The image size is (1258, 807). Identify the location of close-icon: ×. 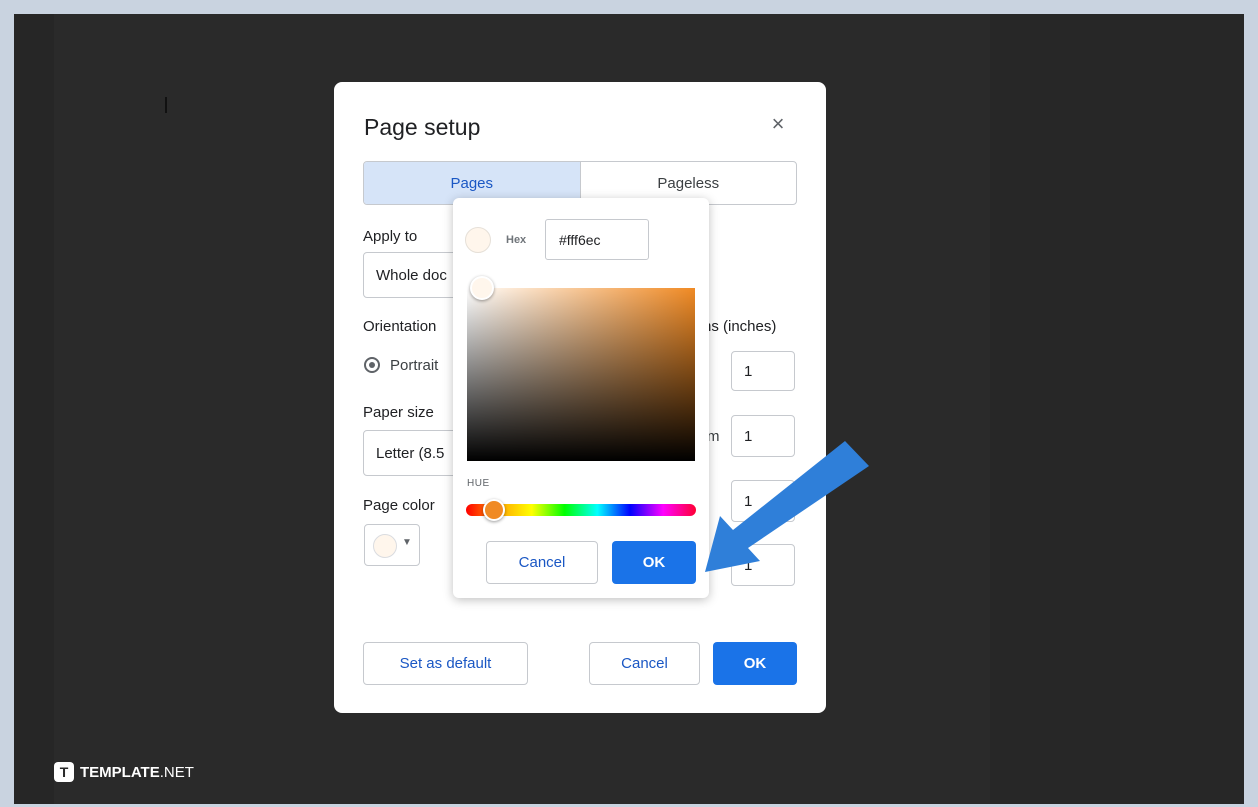
(778, 124).